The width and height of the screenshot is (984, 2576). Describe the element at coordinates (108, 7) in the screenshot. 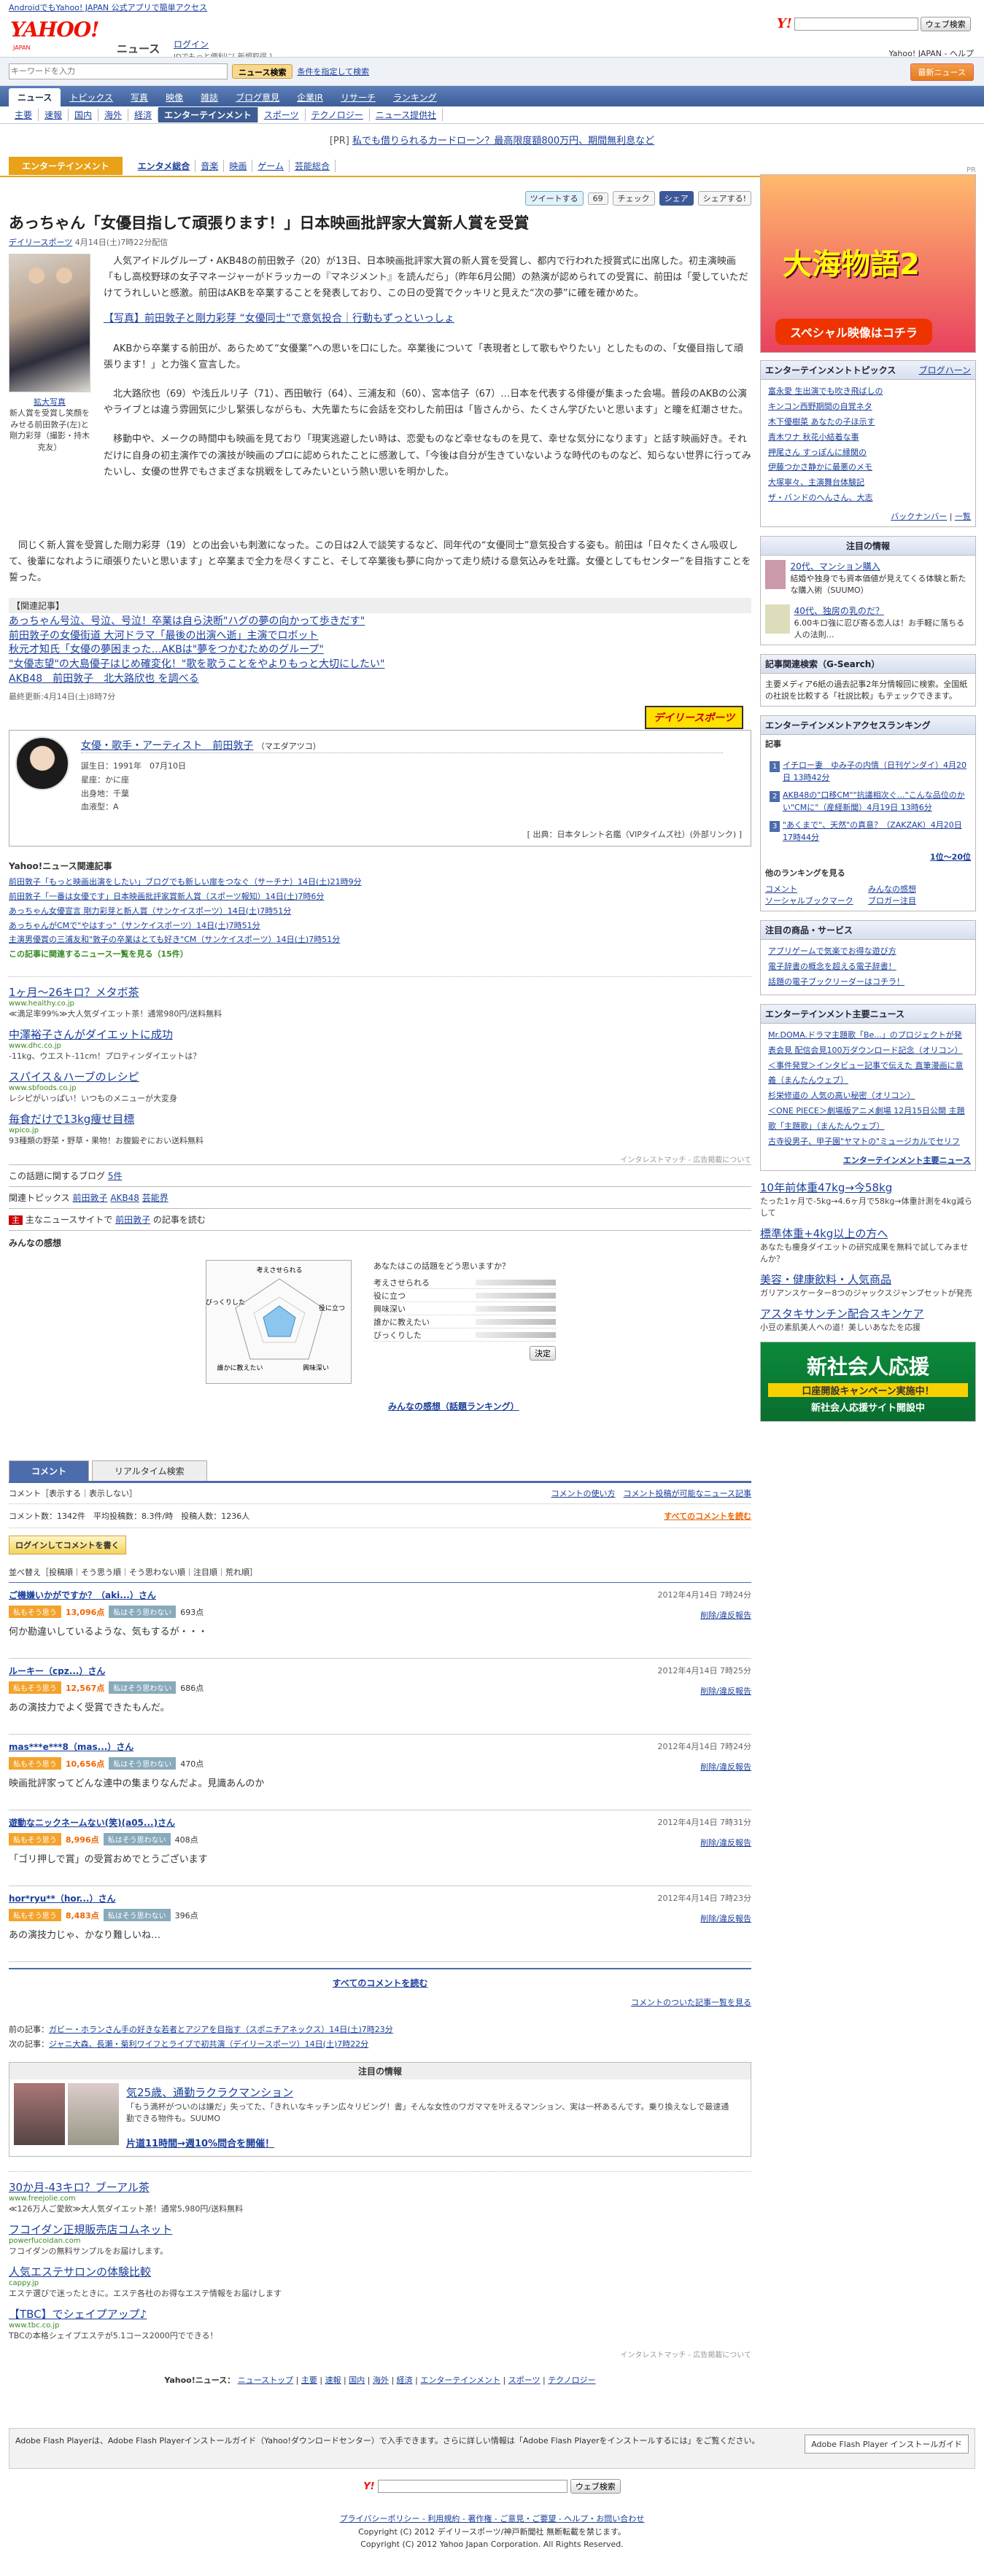

I see `android-app-link: AndroidでもYahoo! JAPAN 公式アプリで簡単アクセス` at that location.